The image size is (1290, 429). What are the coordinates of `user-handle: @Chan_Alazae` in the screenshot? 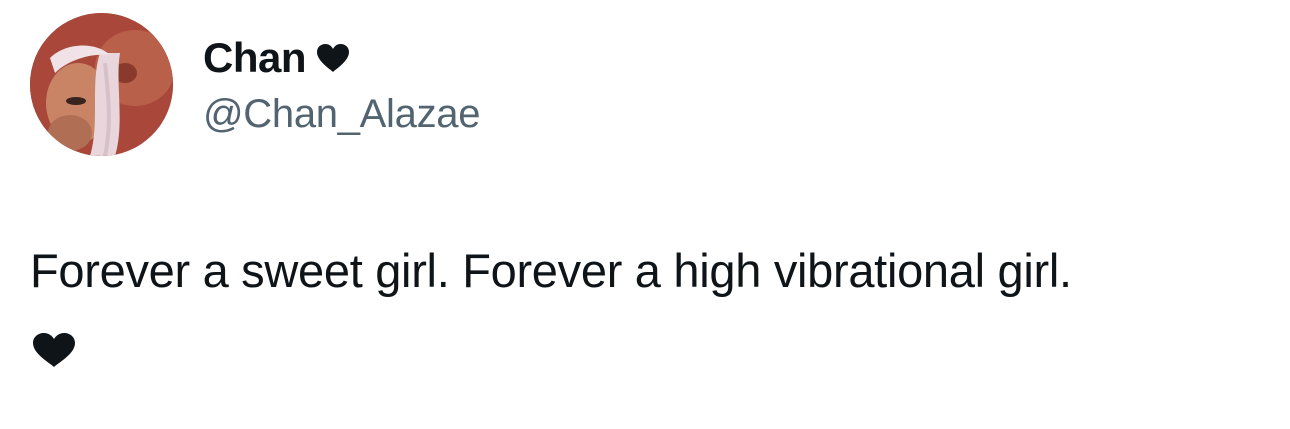 It's located at (341, 114).